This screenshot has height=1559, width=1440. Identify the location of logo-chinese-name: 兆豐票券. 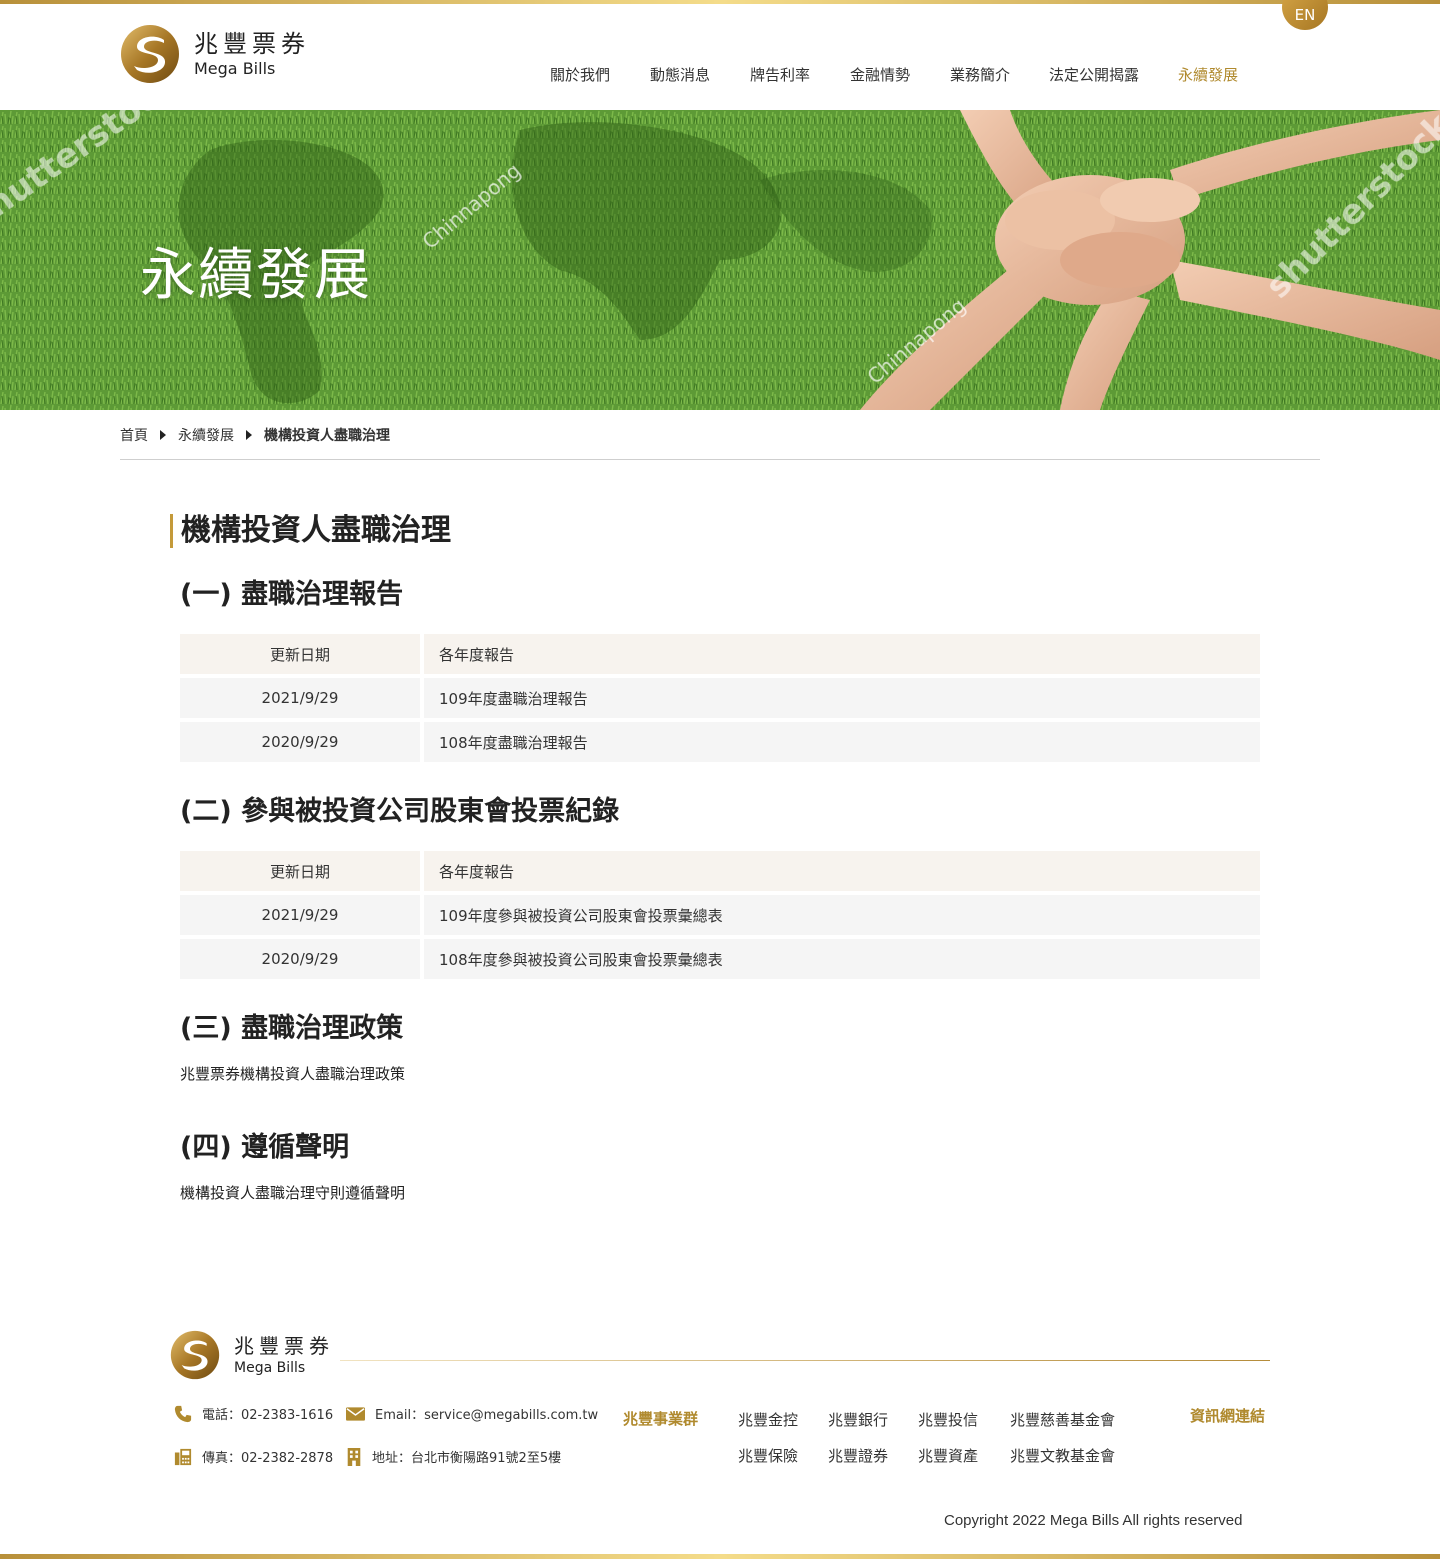
(252, 44).